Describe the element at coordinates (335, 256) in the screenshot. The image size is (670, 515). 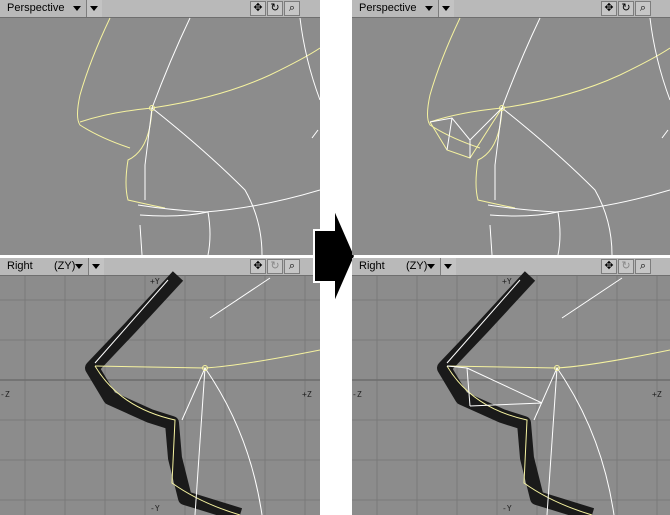
I see `right-arrow-icon` at that location.